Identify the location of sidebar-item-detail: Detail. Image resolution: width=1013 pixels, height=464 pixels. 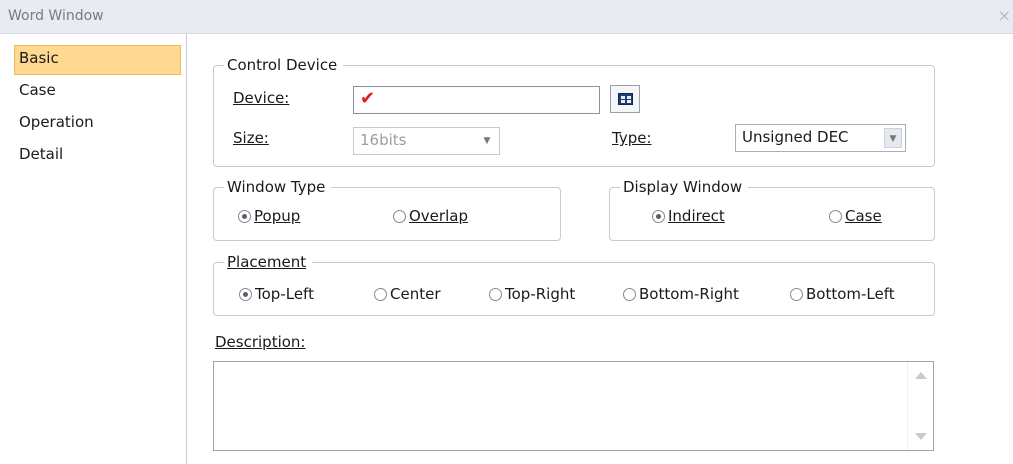
(97, 156).